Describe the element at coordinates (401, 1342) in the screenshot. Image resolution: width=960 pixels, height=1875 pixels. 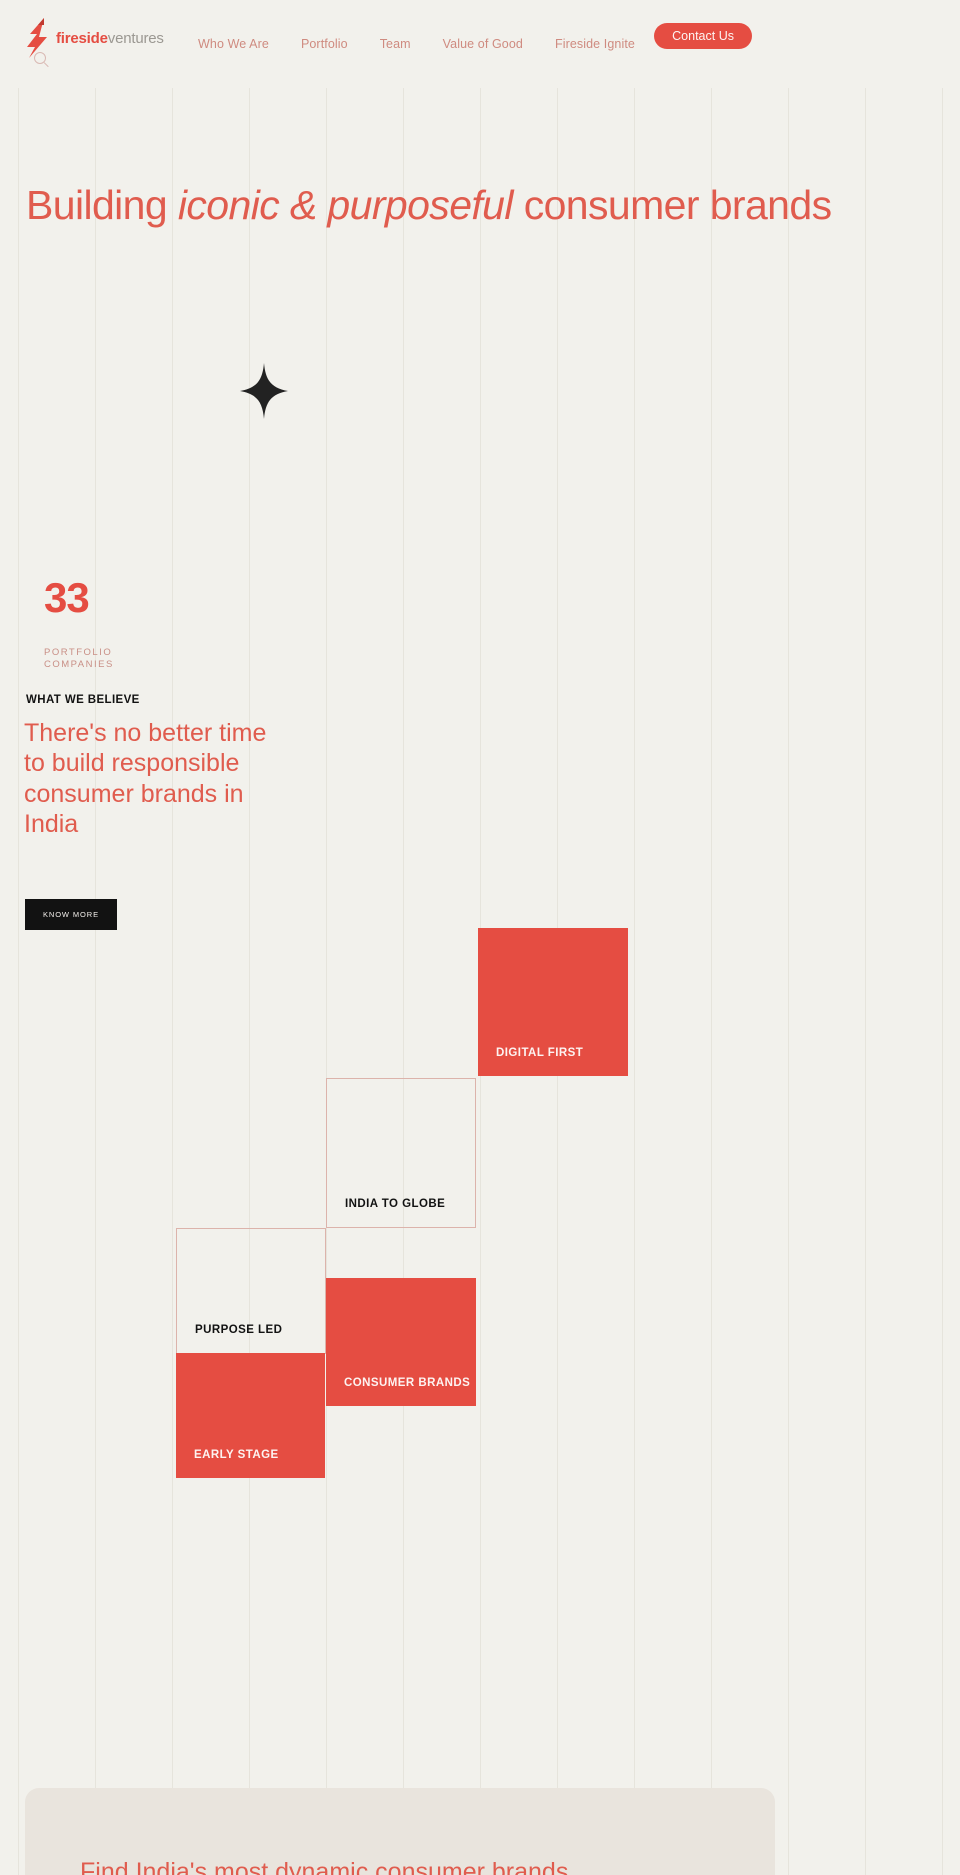
I see `pillar-box-consumer-brands: CONSUMER BRANDS` at that location.